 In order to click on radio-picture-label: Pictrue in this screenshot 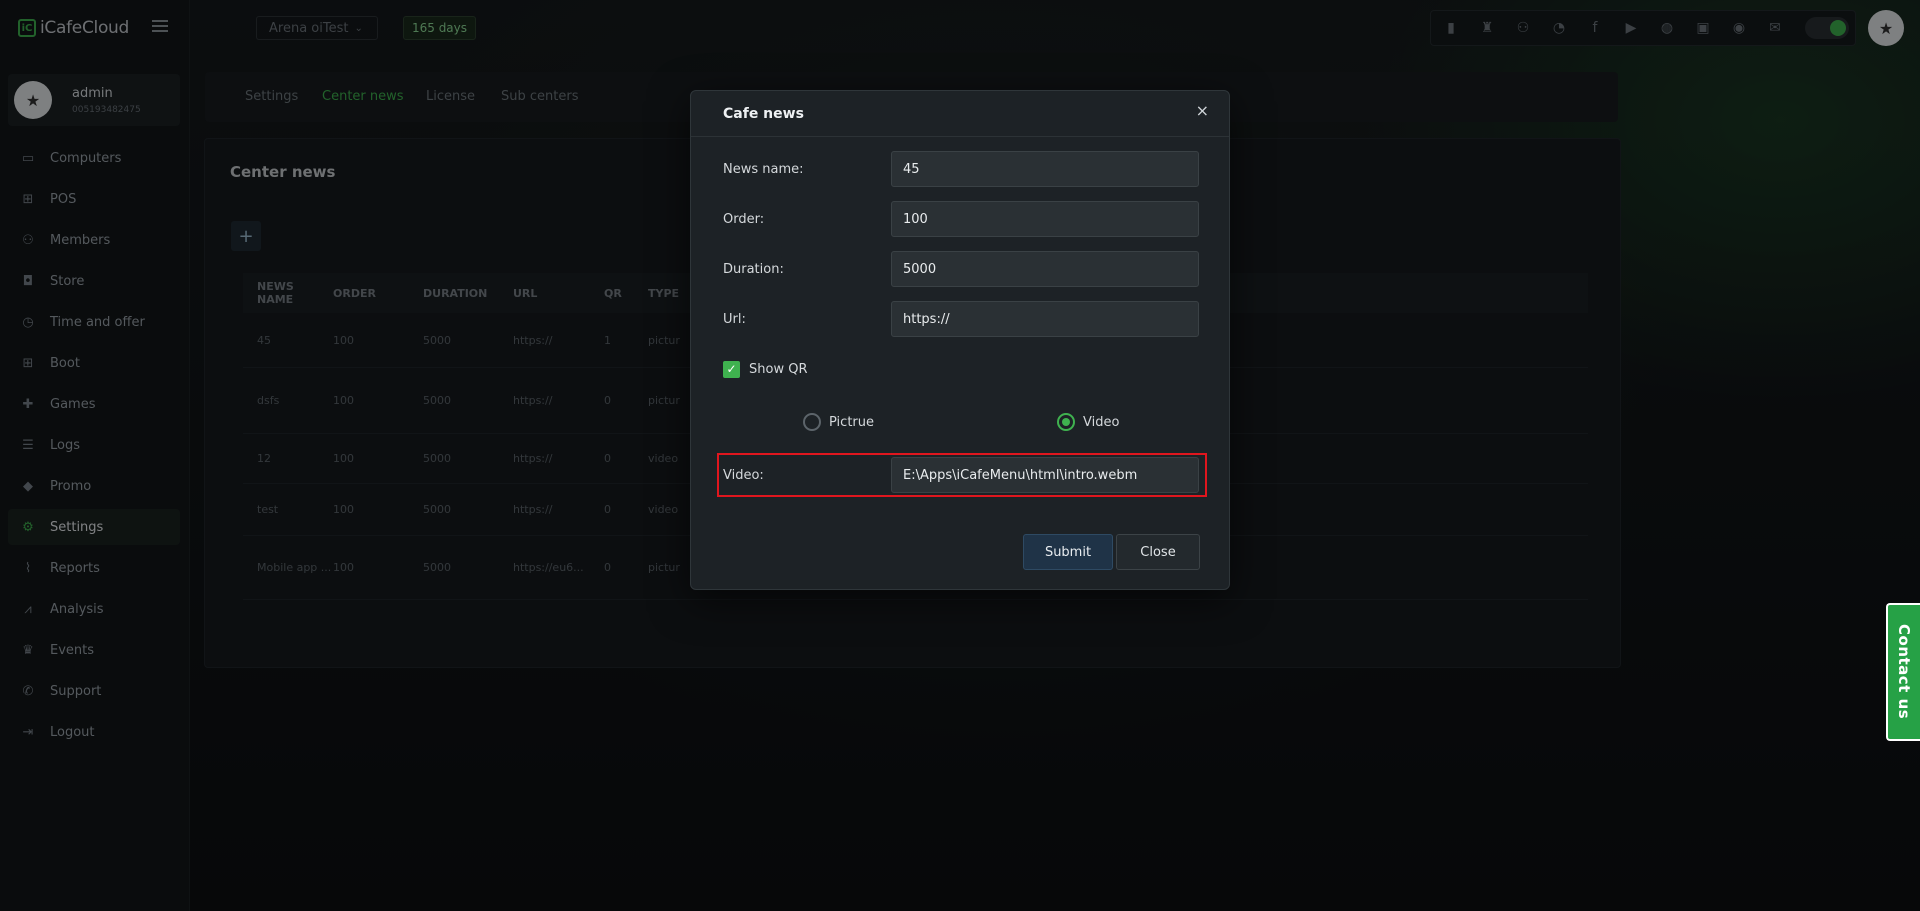, I will do `click(851, 422)`.